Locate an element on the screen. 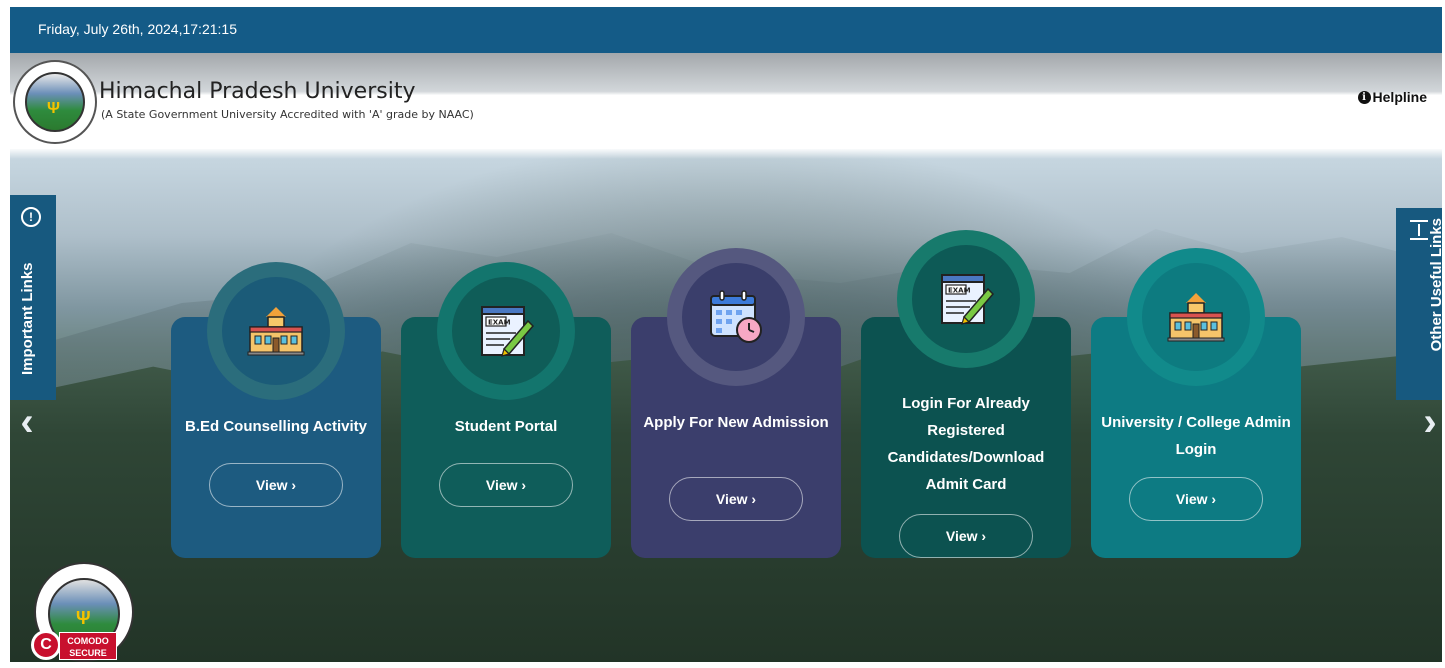 The width and height of the screenshot is (1445, 668). card-apply-new-admission: Apply For New Admission View › is located at coordinates (736, 403).